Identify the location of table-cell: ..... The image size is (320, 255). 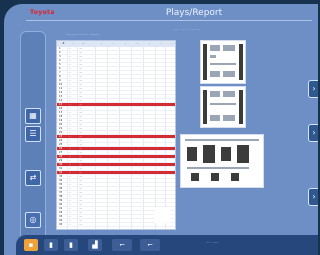
(81, 224).